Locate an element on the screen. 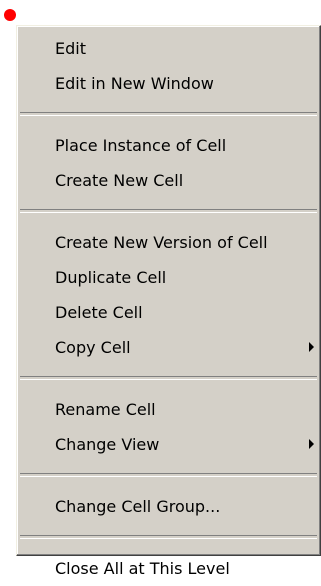  menu-item-close-all-at-this-level: Close All at This Level is located at coordinates (168, 568).